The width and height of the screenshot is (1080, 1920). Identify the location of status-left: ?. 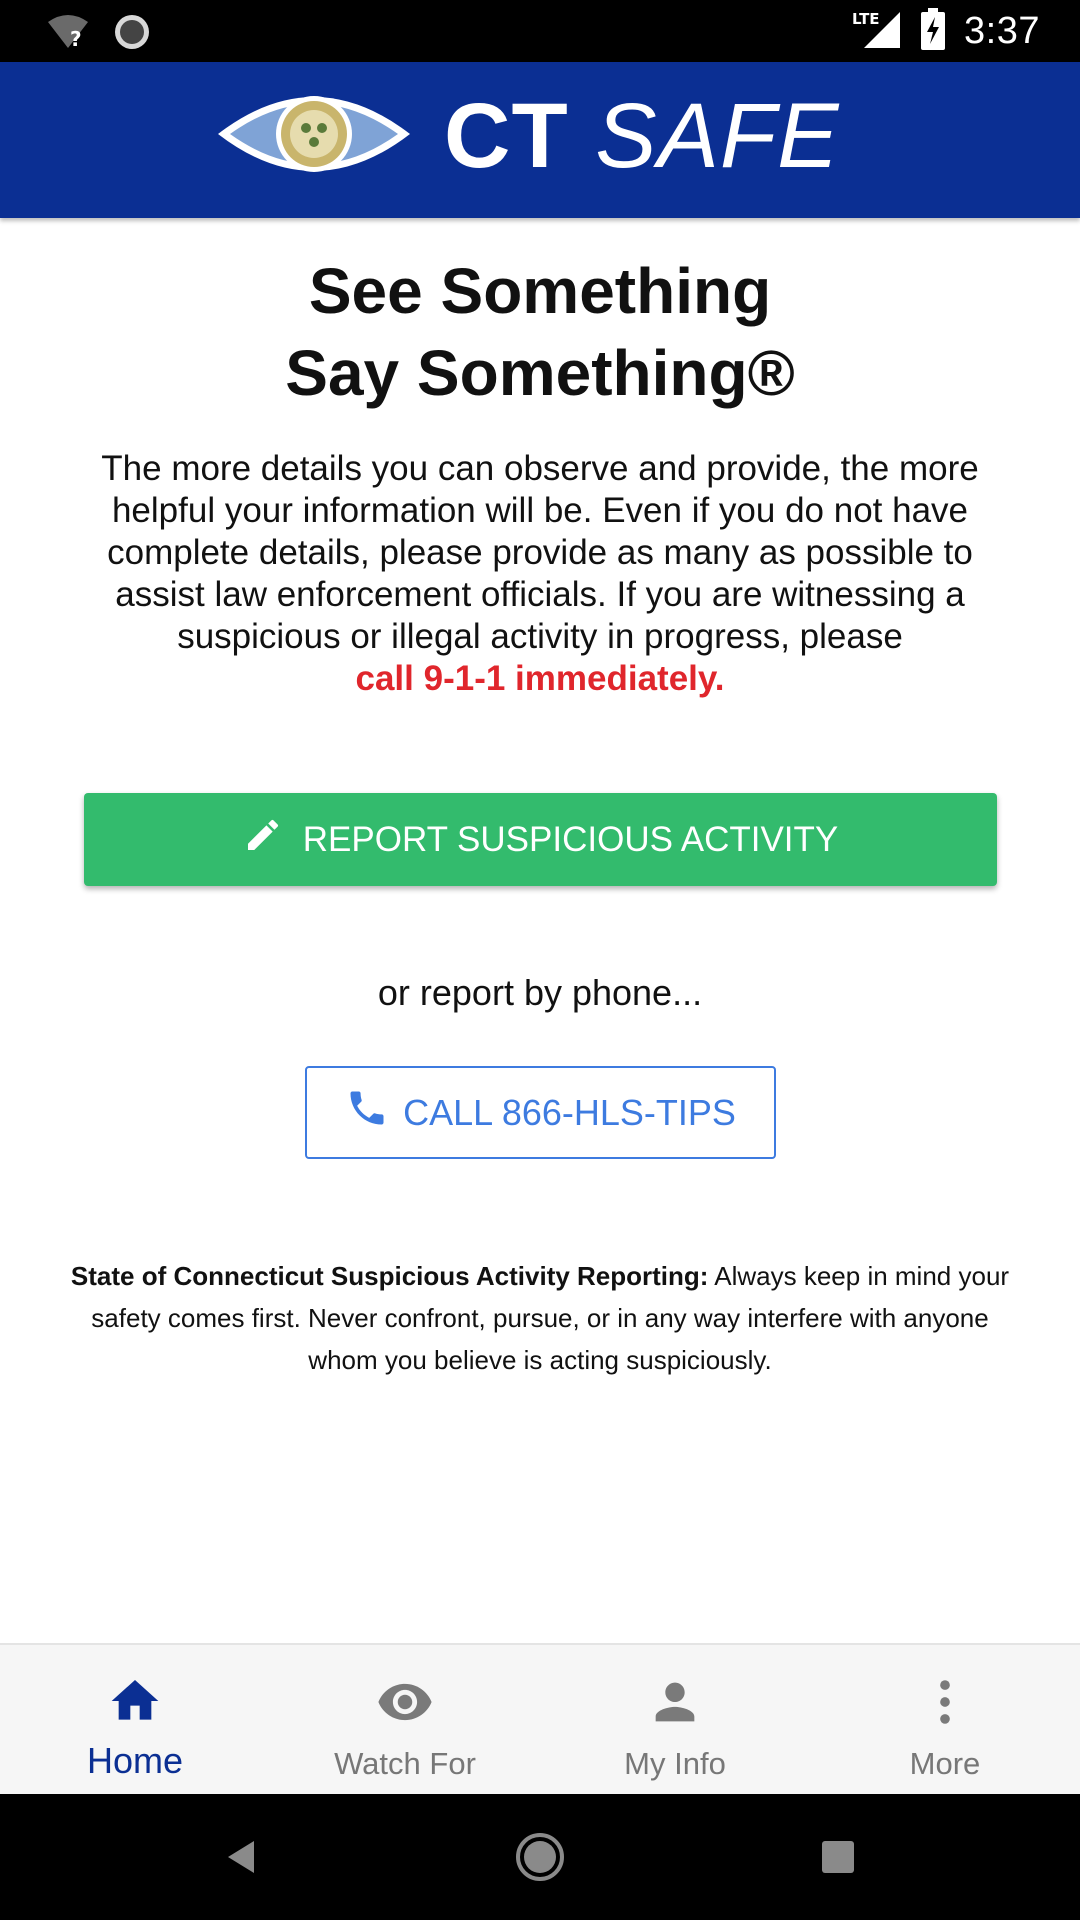
(99, 34).